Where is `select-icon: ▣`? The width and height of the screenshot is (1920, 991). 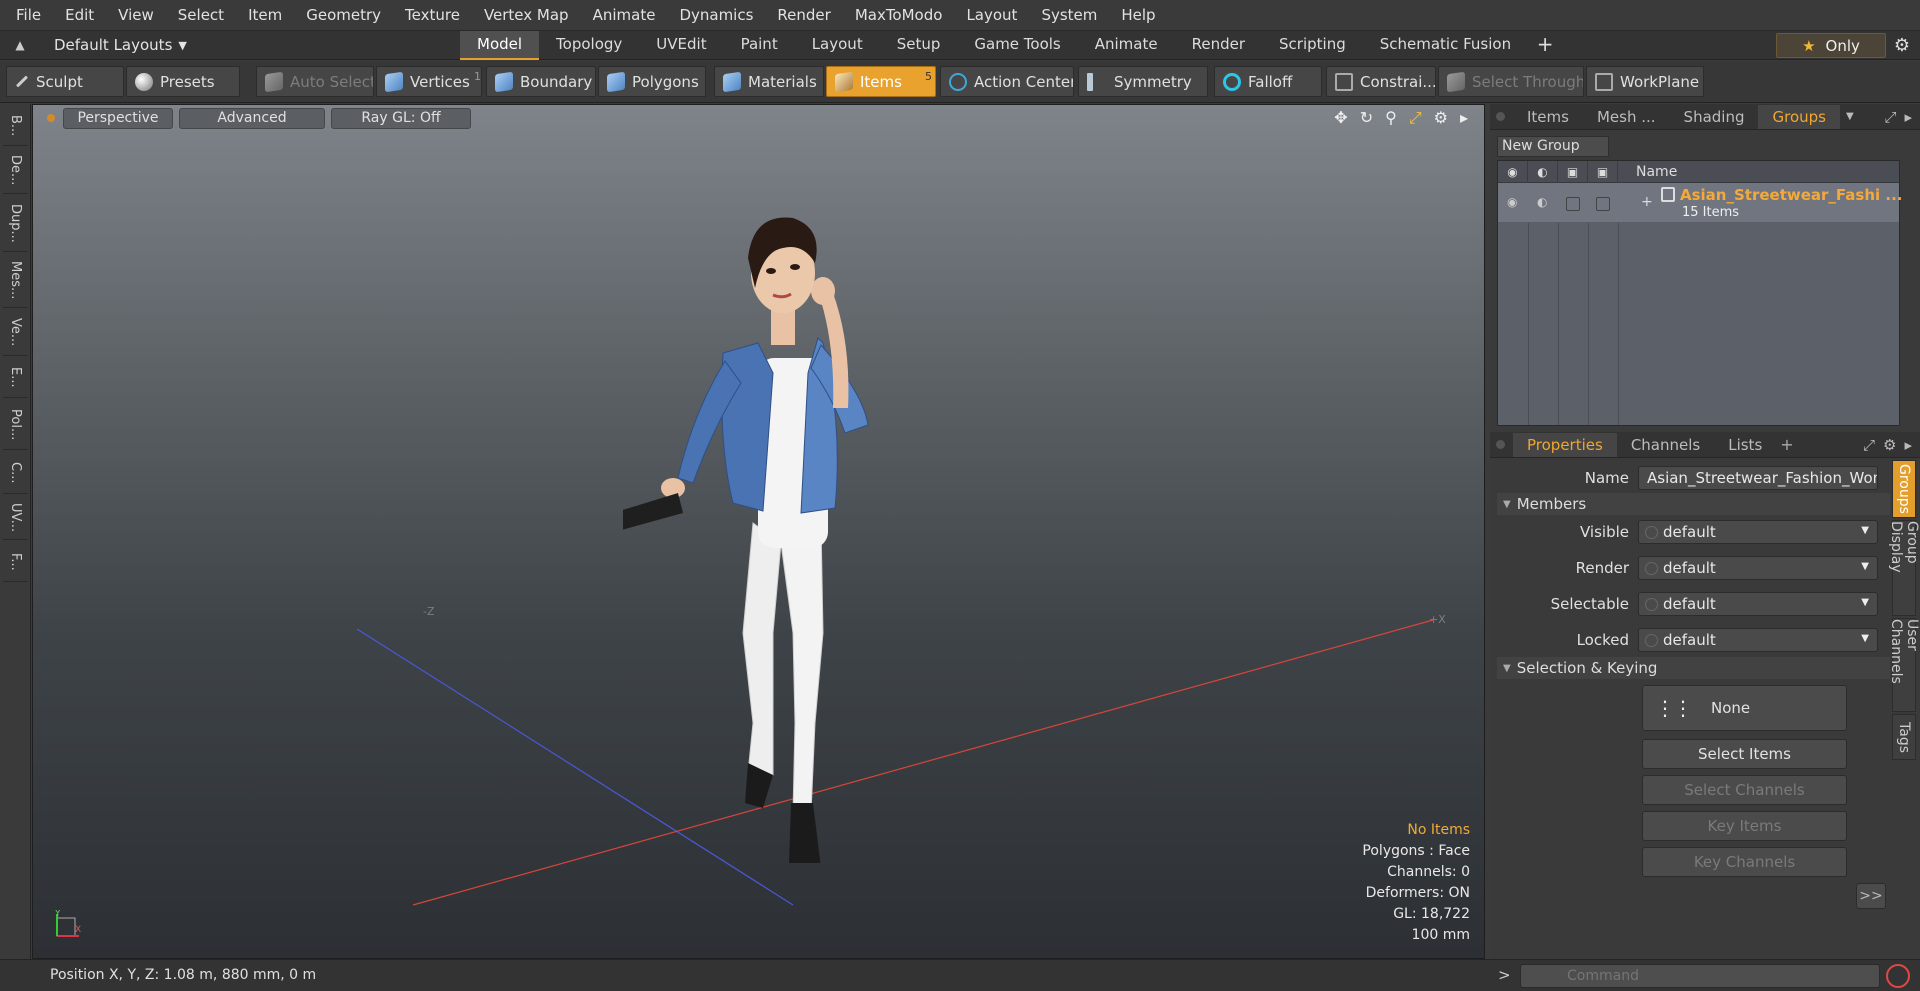
select-icon: ▣ is located at coordinates (1603, 171).